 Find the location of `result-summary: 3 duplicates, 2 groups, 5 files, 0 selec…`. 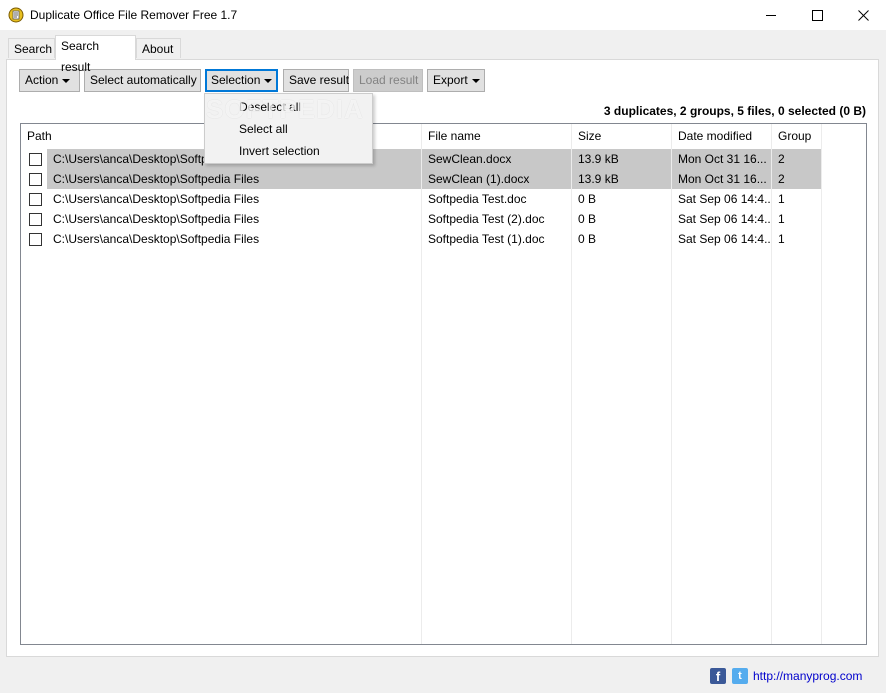

result-summary: 3 duplicates, 2 groups, 5 files, 0 selec… is located at coordinates (734, 111).